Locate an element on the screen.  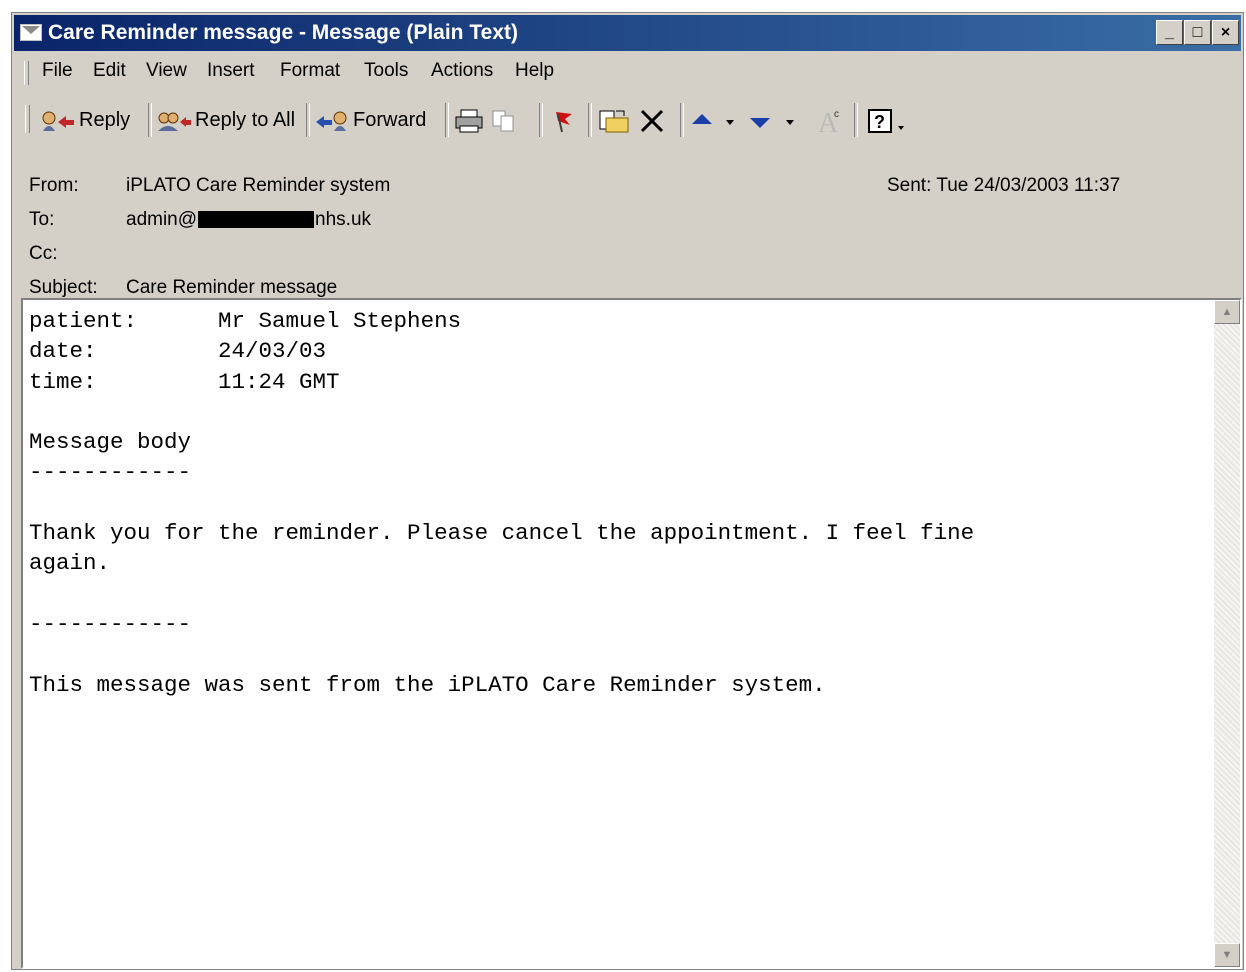
forward-button: Forward is located at coordinates (370, 120).